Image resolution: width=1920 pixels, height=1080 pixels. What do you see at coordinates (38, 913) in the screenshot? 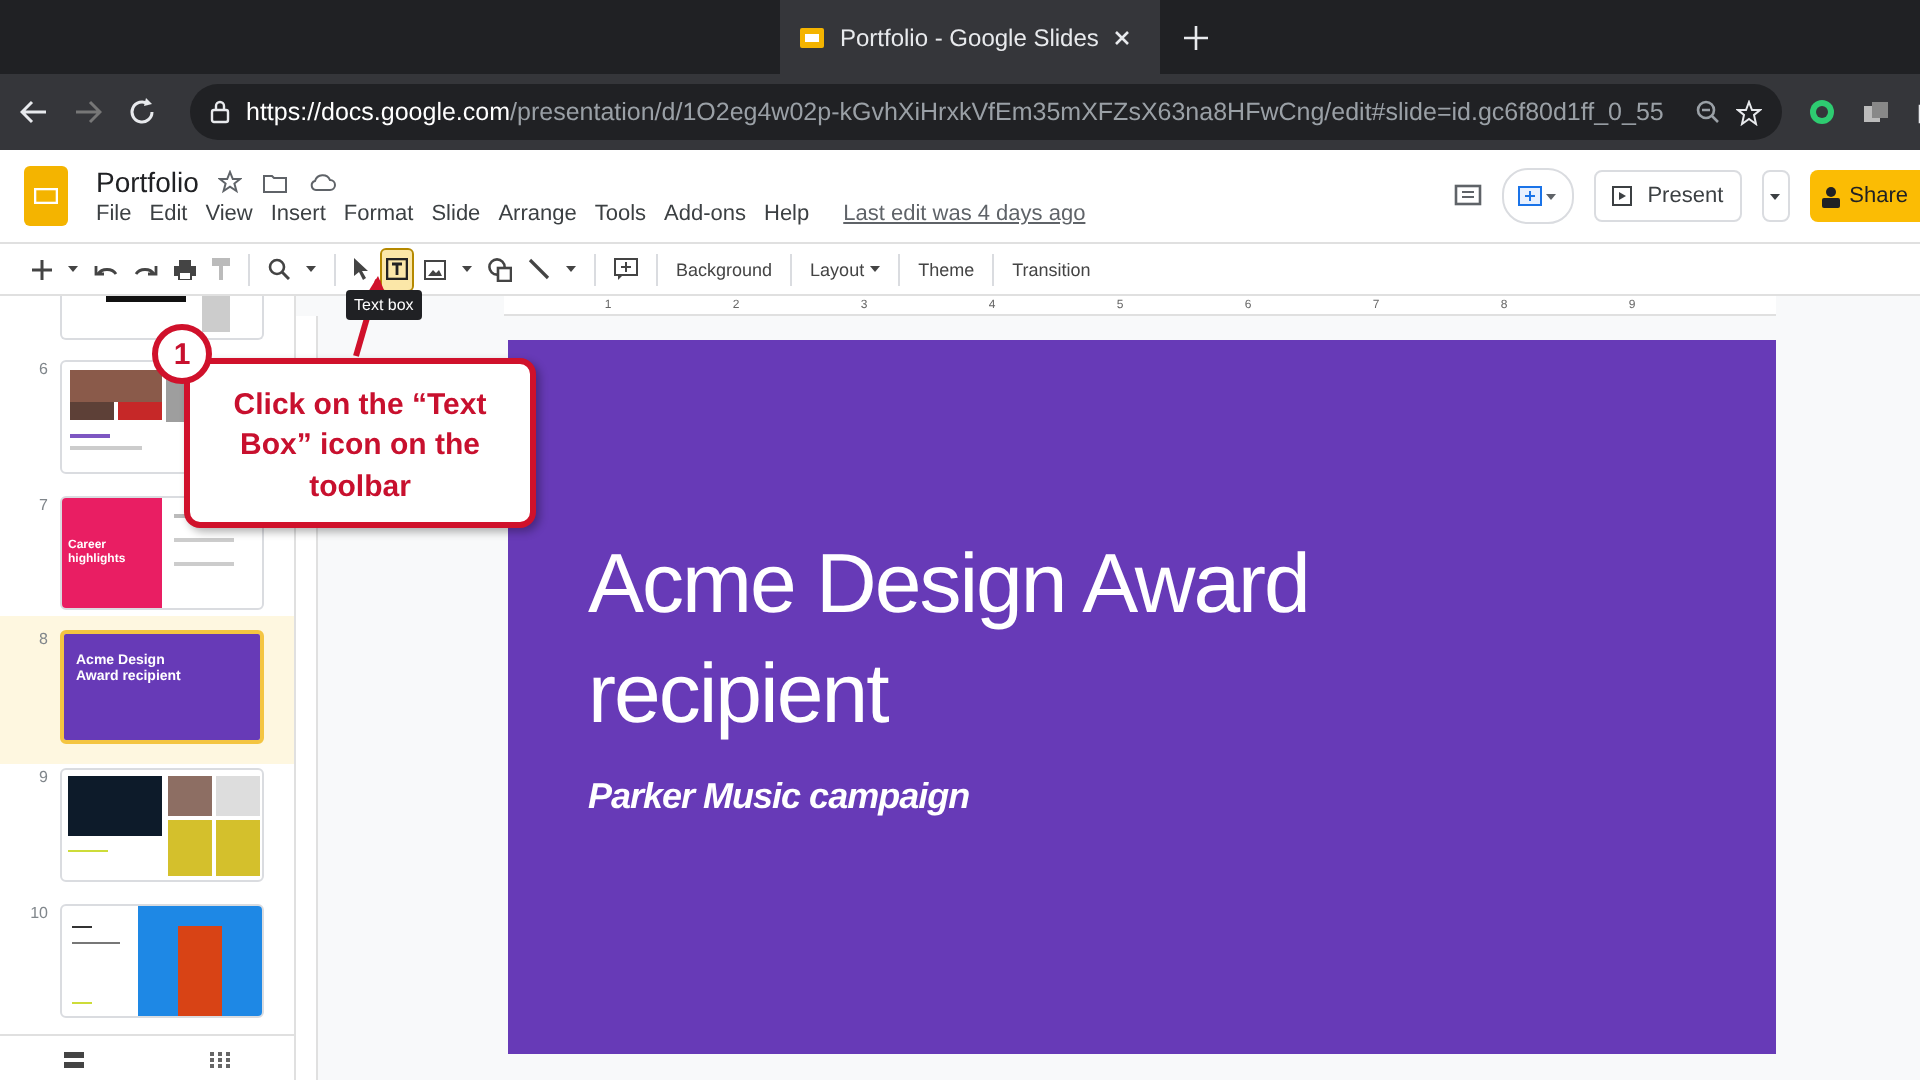
I see `slide-number: 10` at bounding box center [38, 913].